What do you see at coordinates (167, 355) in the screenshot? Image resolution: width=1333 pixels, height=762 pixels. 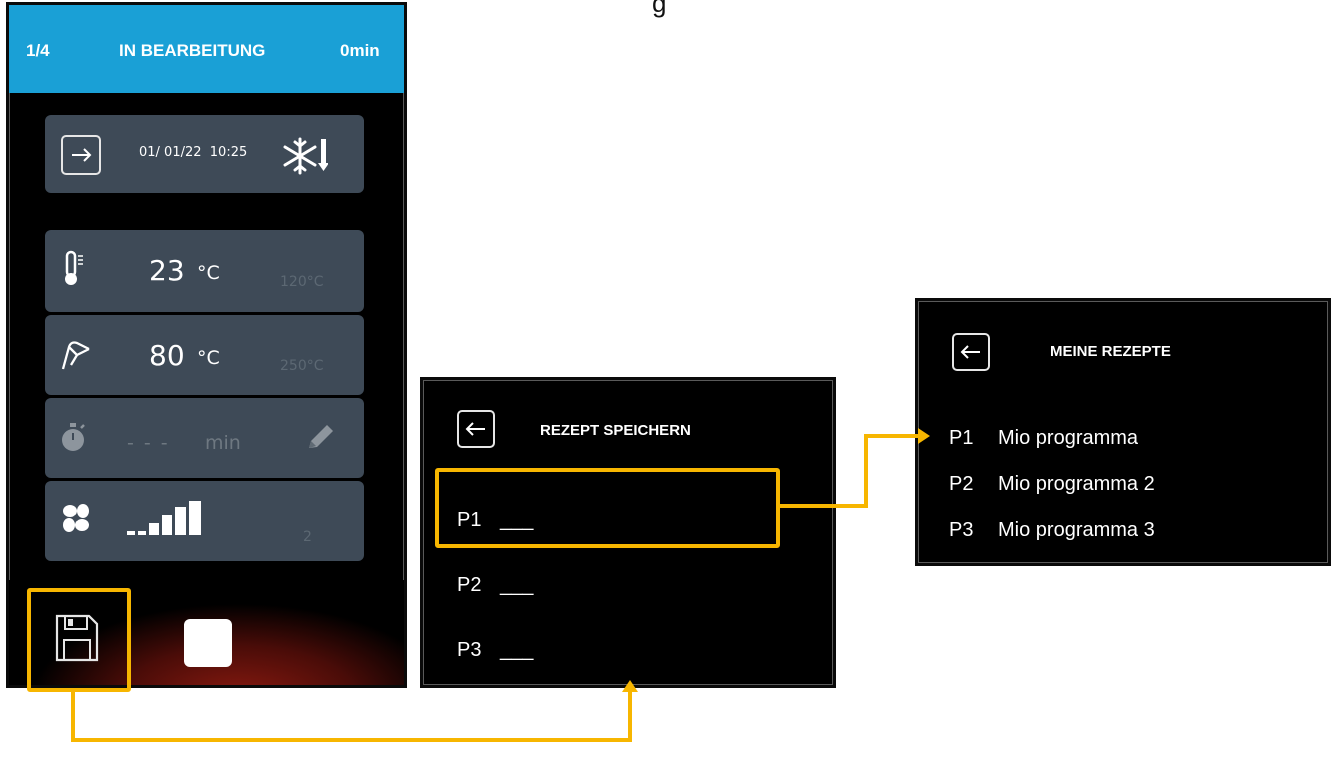 I see `probe-value: 80` at bounding box center [167, 355].